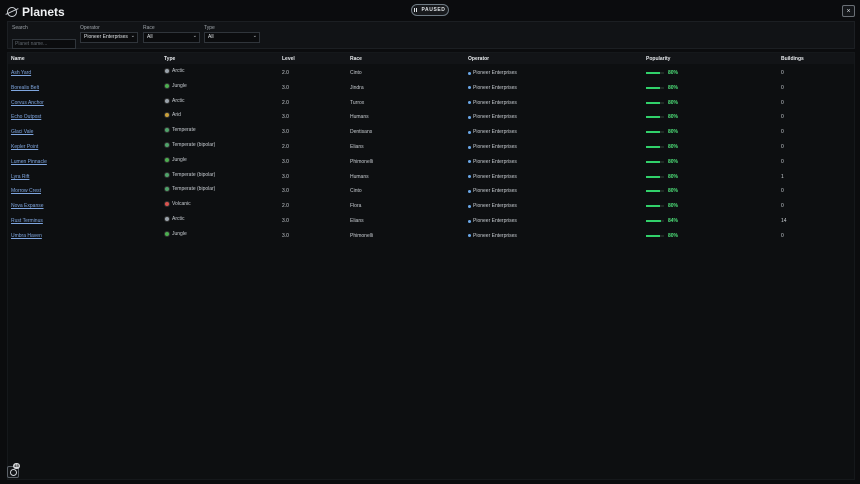 The height and width of the screenshot is (484, 860). What do you see at coordinates (172, 115) in the screenshot?
I see `planet-type-cell: Arid` at bounding box center [172, 115].